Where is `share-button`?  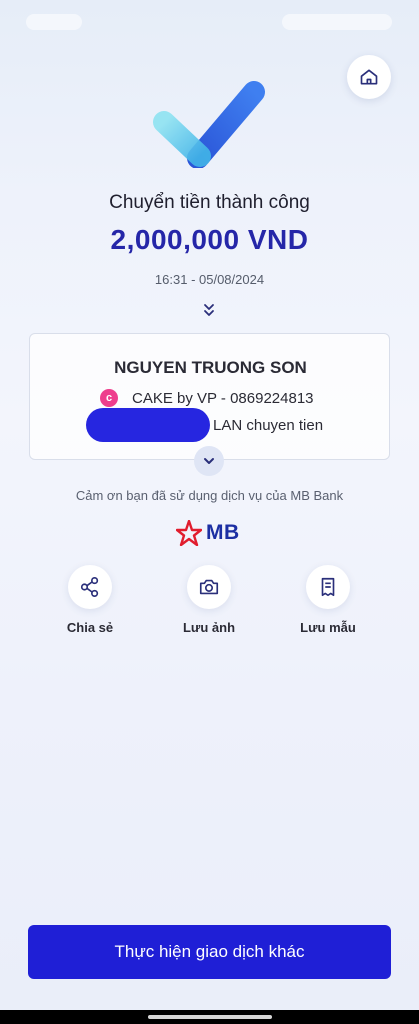
share-button is located at coordinates (90, 587).